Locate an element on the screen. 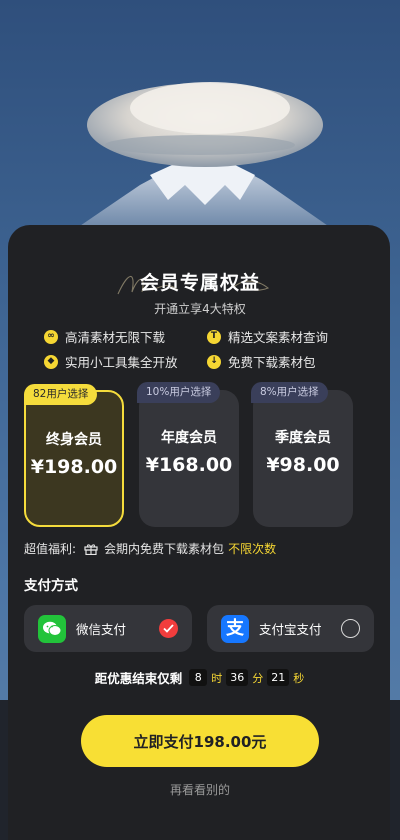  alipay-label: 支付宝支付 is located at coordinates (290, 629).